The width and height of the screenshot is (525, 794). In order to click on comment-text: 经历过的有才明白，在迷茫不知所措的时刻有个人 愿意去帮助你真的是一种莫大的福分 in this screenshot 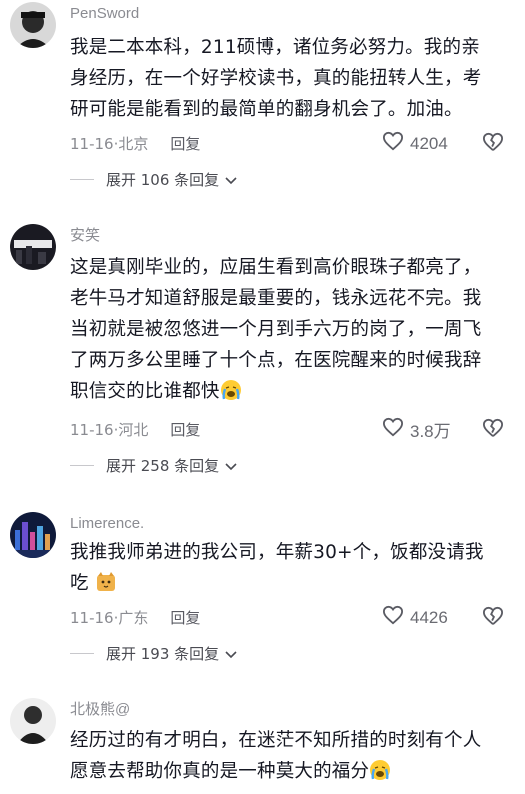, I will do `click(276, 756)`.